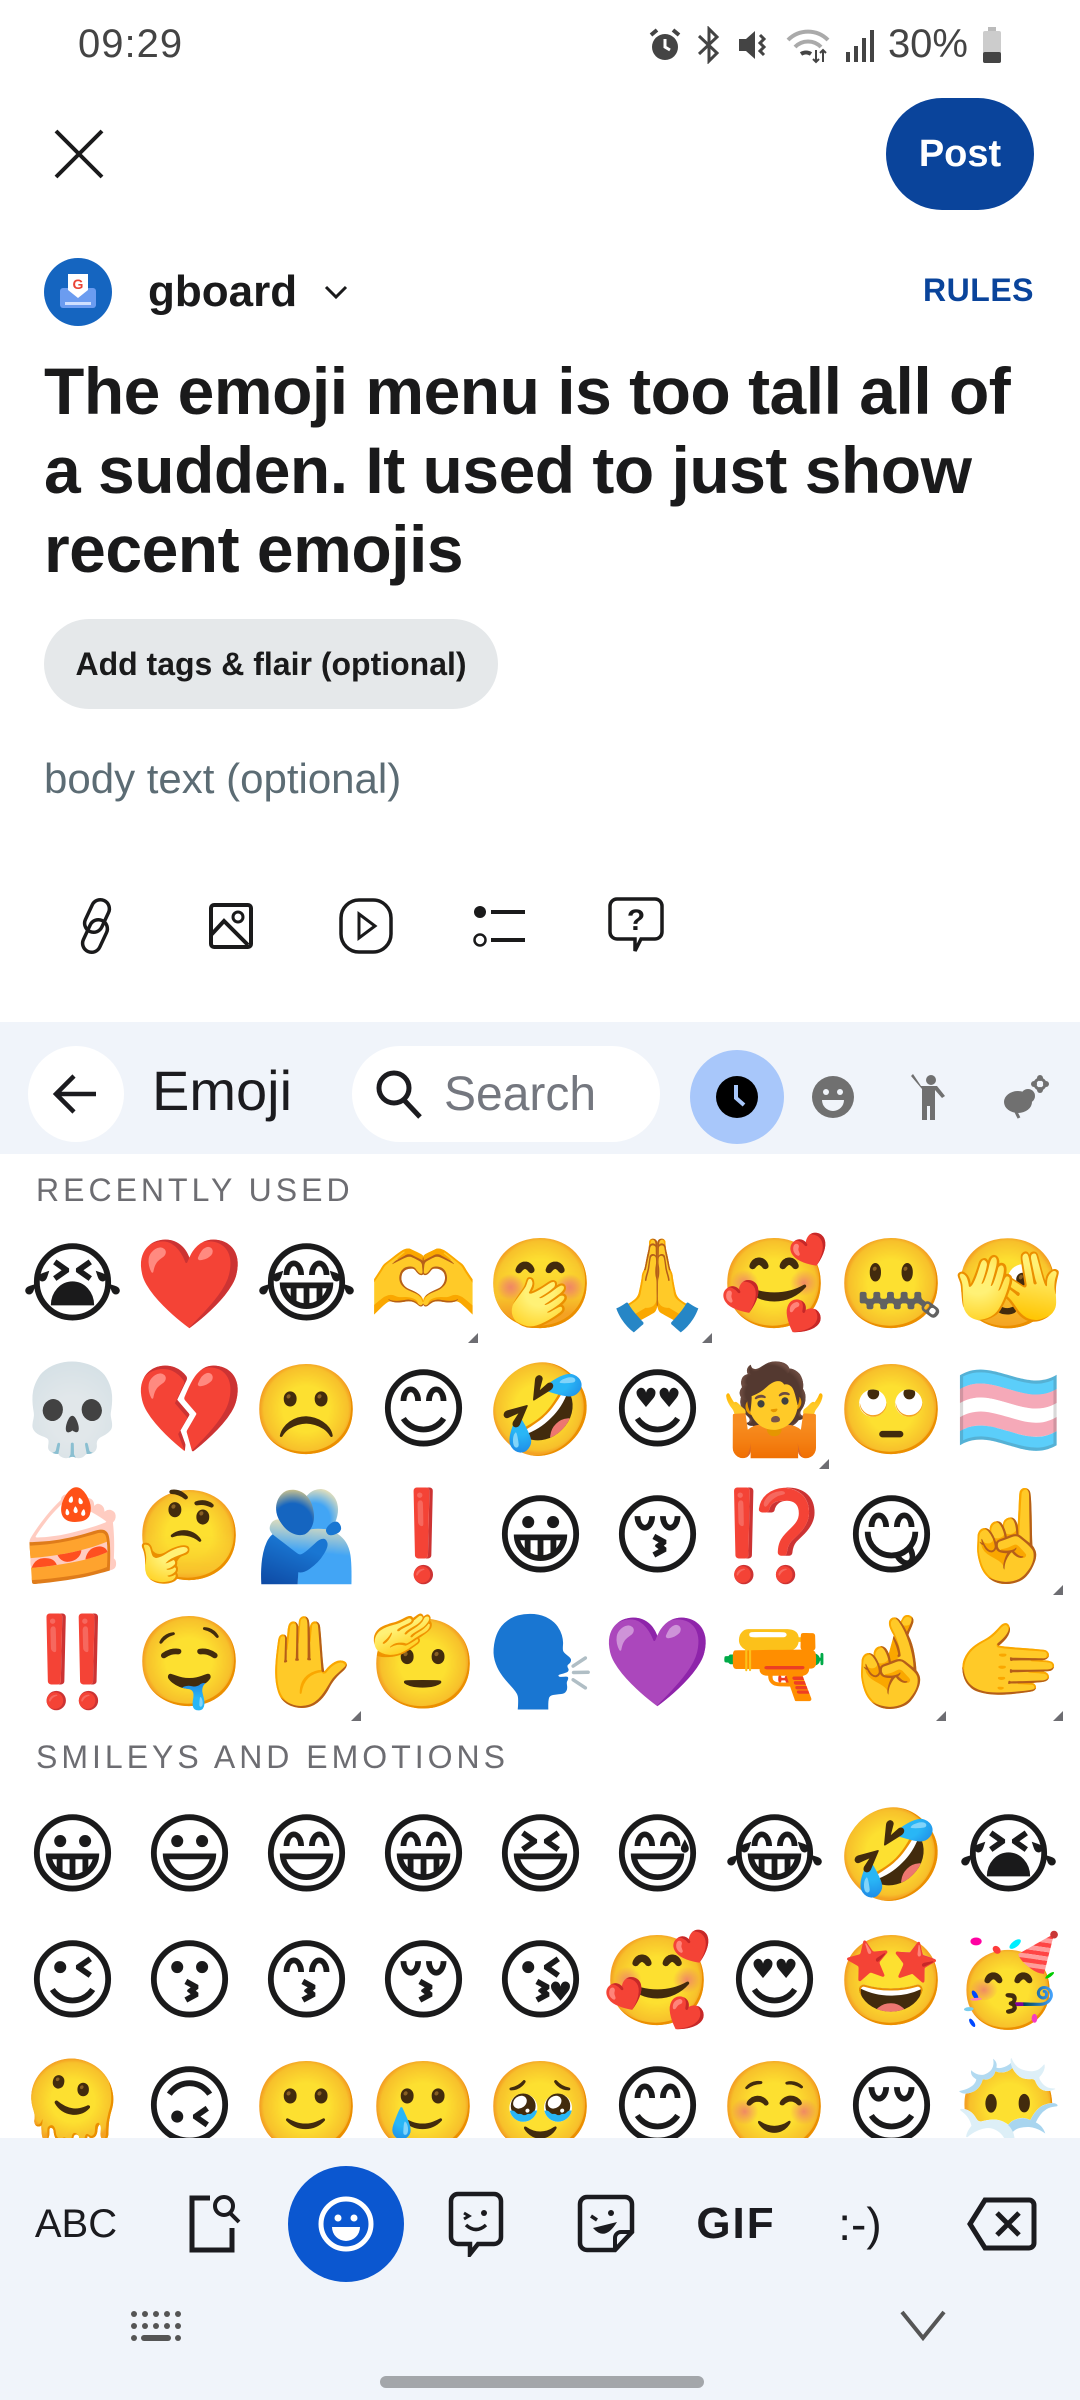  I want to click on emoji-key: 🫠, so click(72, 2091).